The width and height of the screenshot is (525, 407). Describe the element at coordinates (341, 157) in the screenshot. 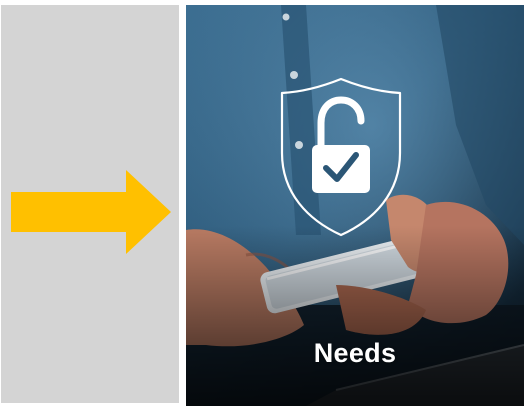

I see `padlock-shield-check-icon` at that location.